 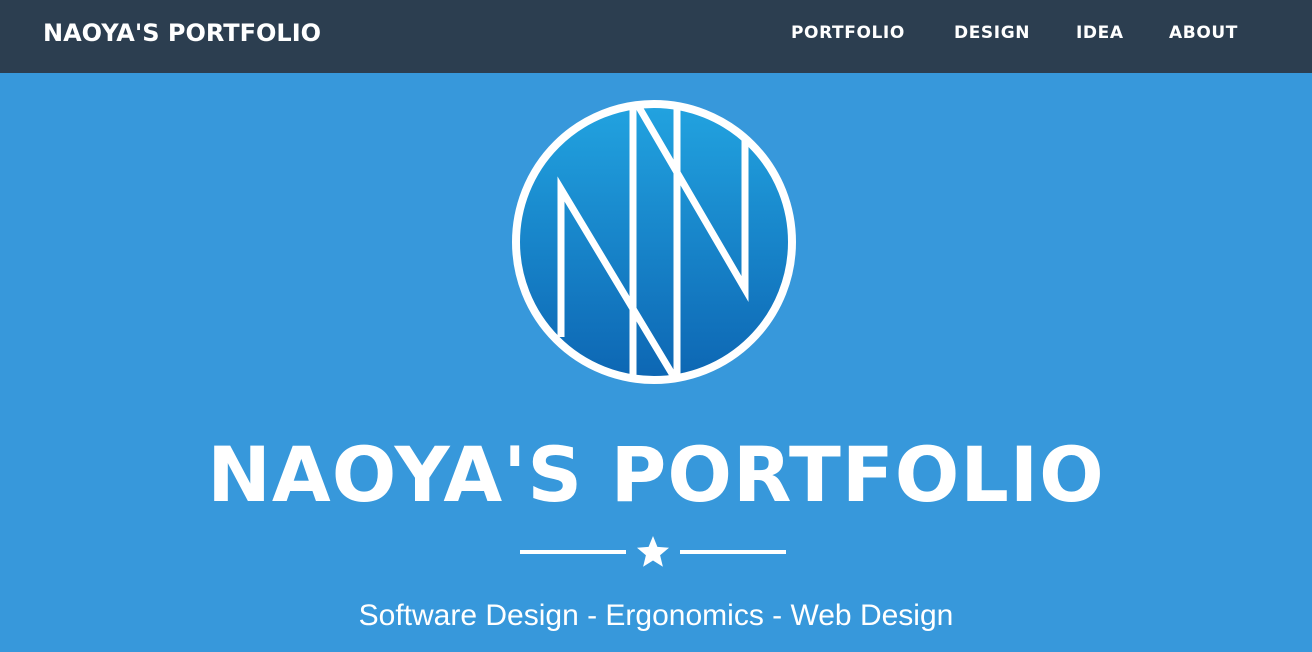 What do you see at coordinates (656, 474) in the screenshot?
I see `hero-title: NAOYA'S PORTFOLIO` at bounding box center [656, 474].